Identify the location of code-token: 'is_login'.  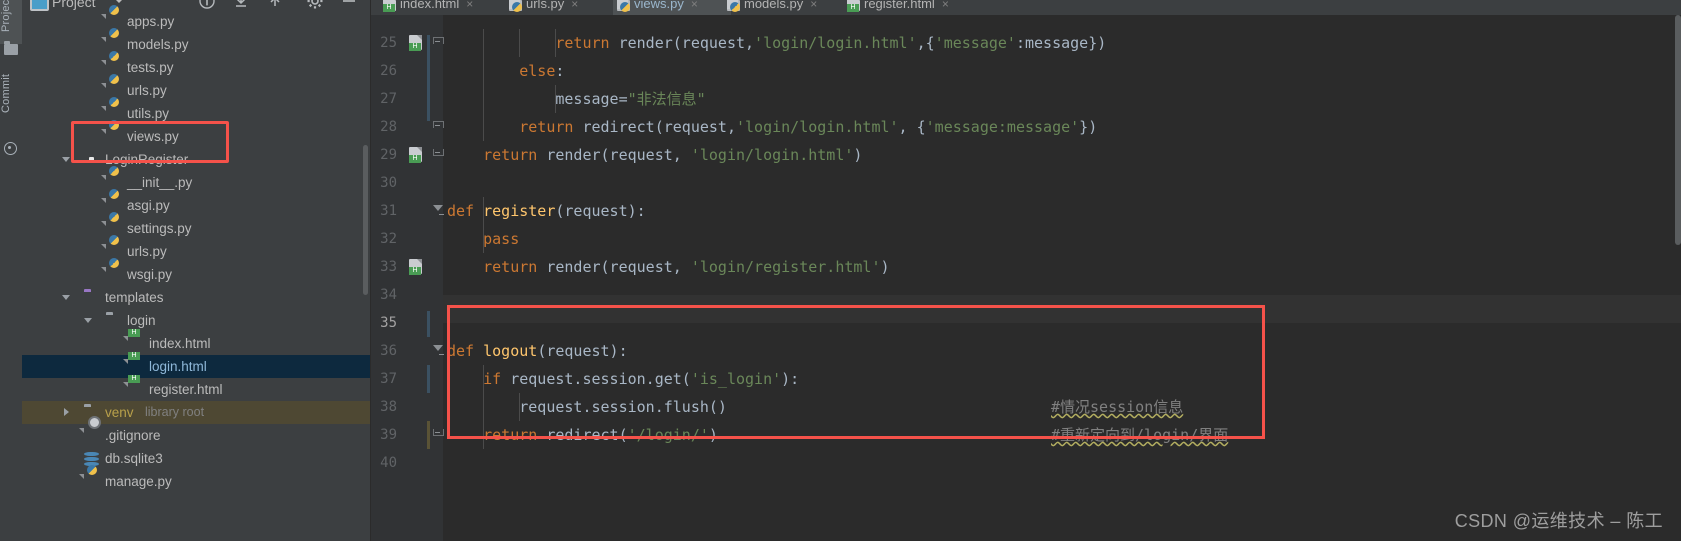
(736, 379).